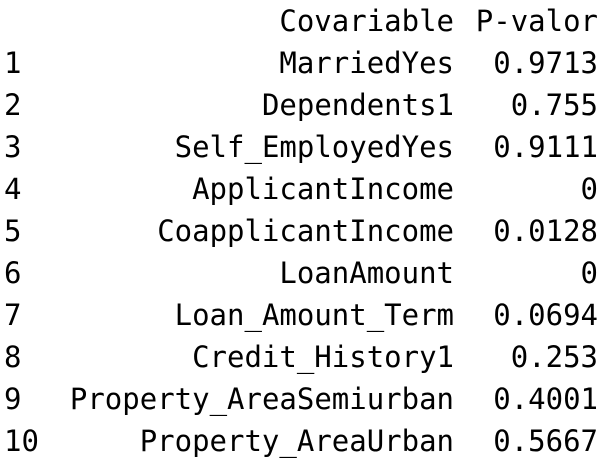 This screenshot has width=616, height=462. What do you see at coordinates (13, 231) in the screenshot?
I see `row-index: 5` at bounding box center [13, 231].